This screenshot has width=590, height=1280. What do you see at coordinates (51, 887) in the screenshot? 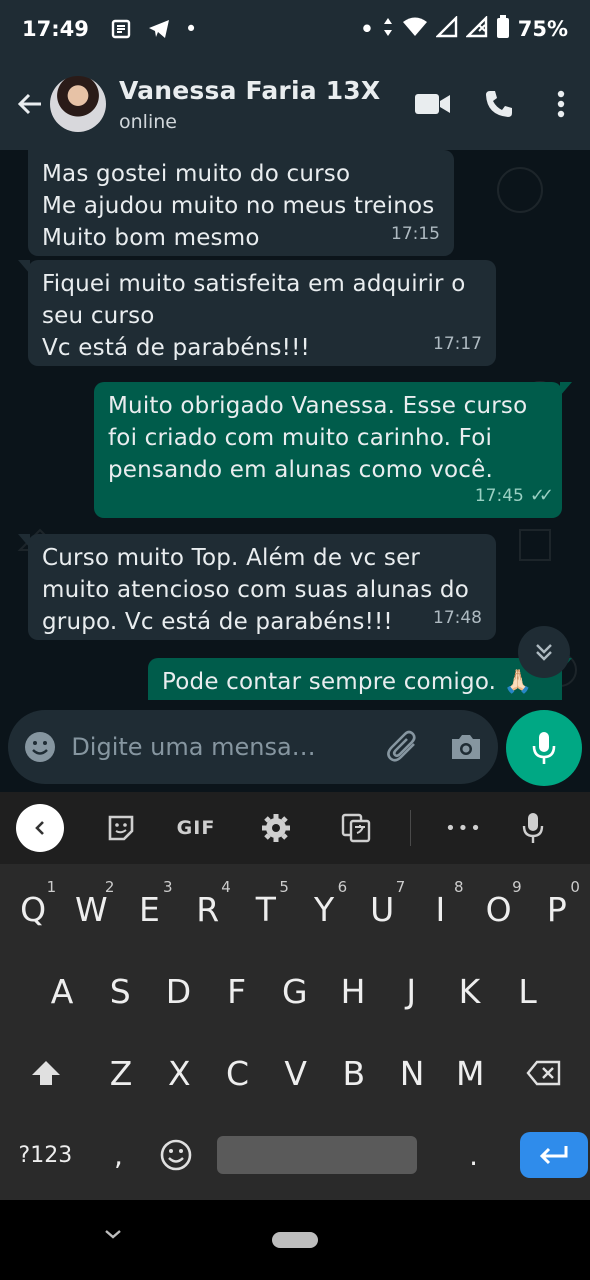
I see `key-hint: 1` at bounding box center [51, 887].